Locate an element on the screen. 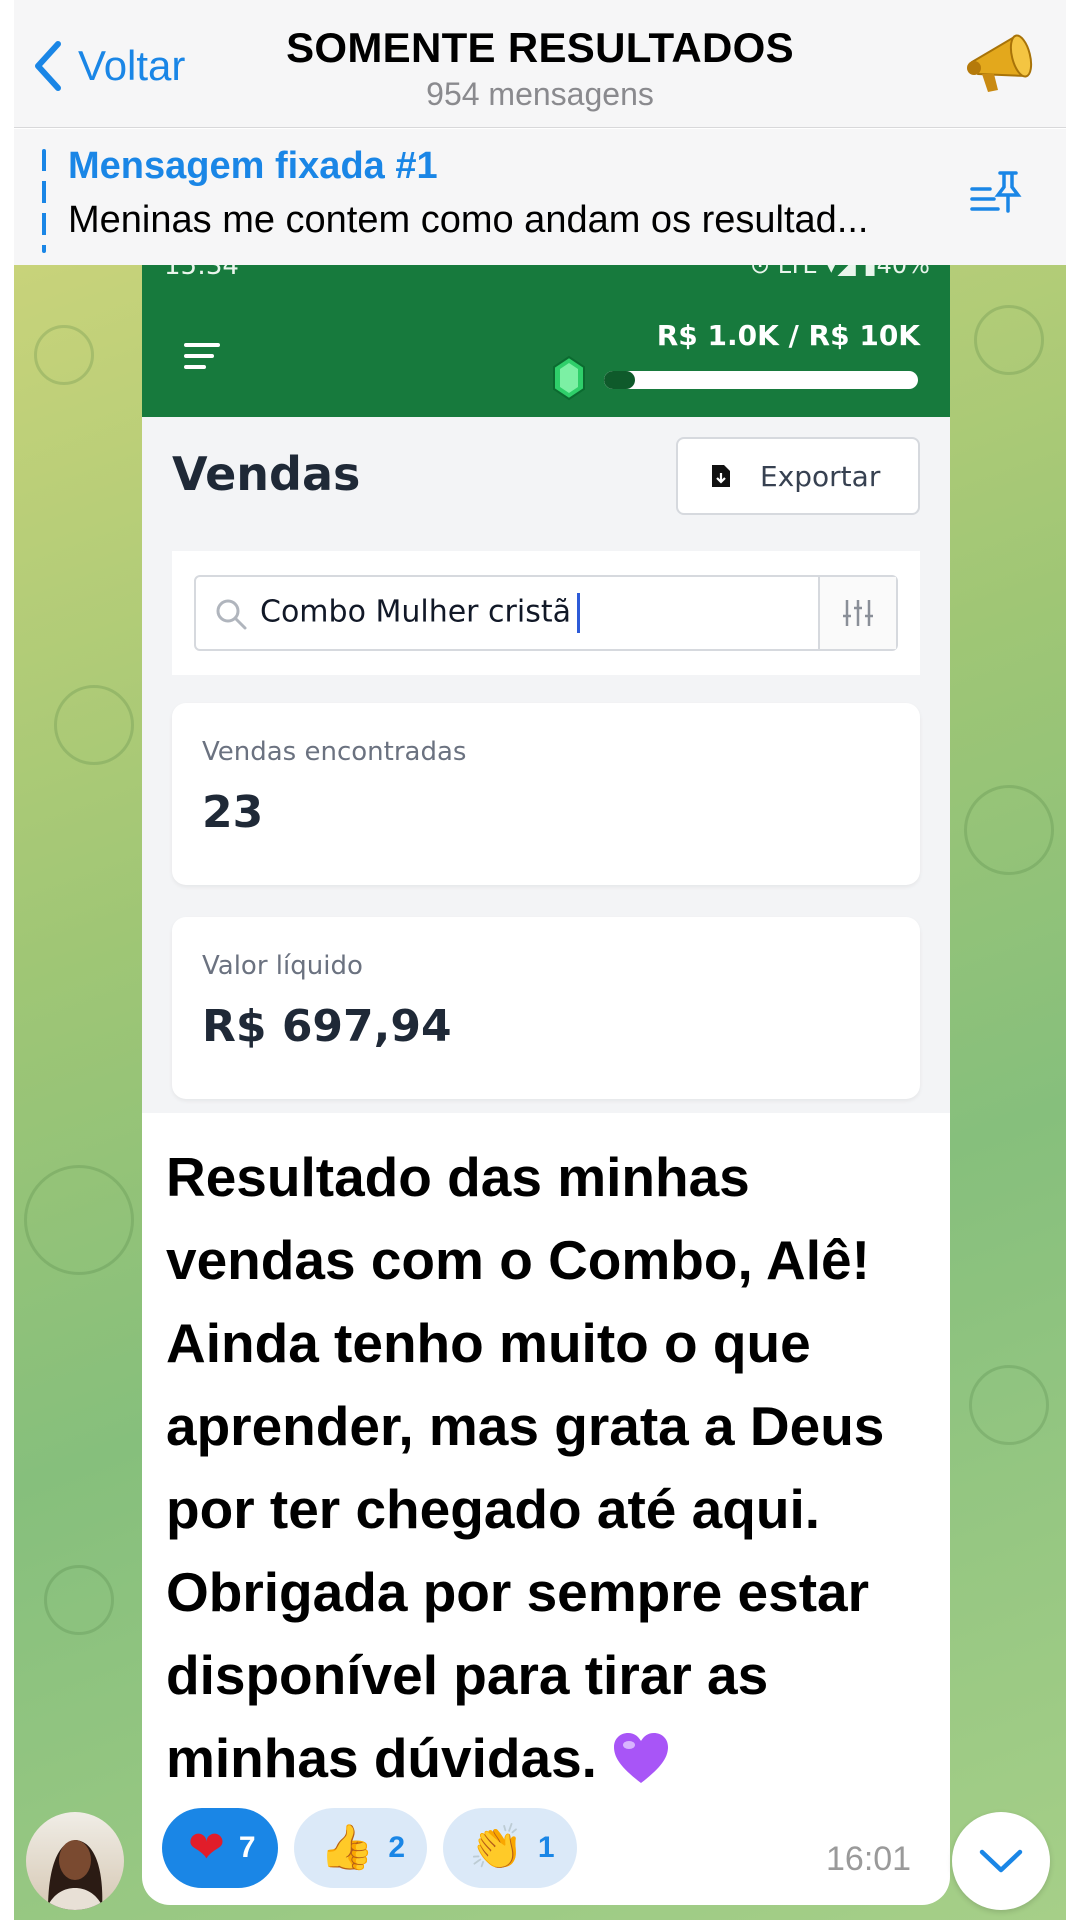 The image size is (1080, 1920). reaction-clap: 👏 1 is located at coordinates (510, 1848).